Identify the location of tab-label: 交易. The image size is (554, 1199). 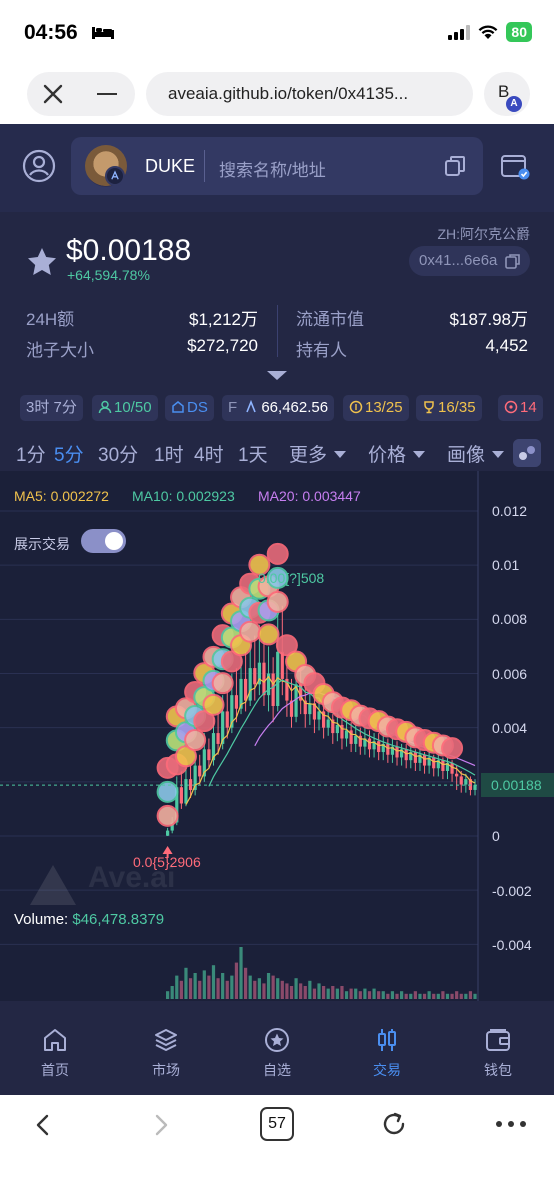
(387, 1070).